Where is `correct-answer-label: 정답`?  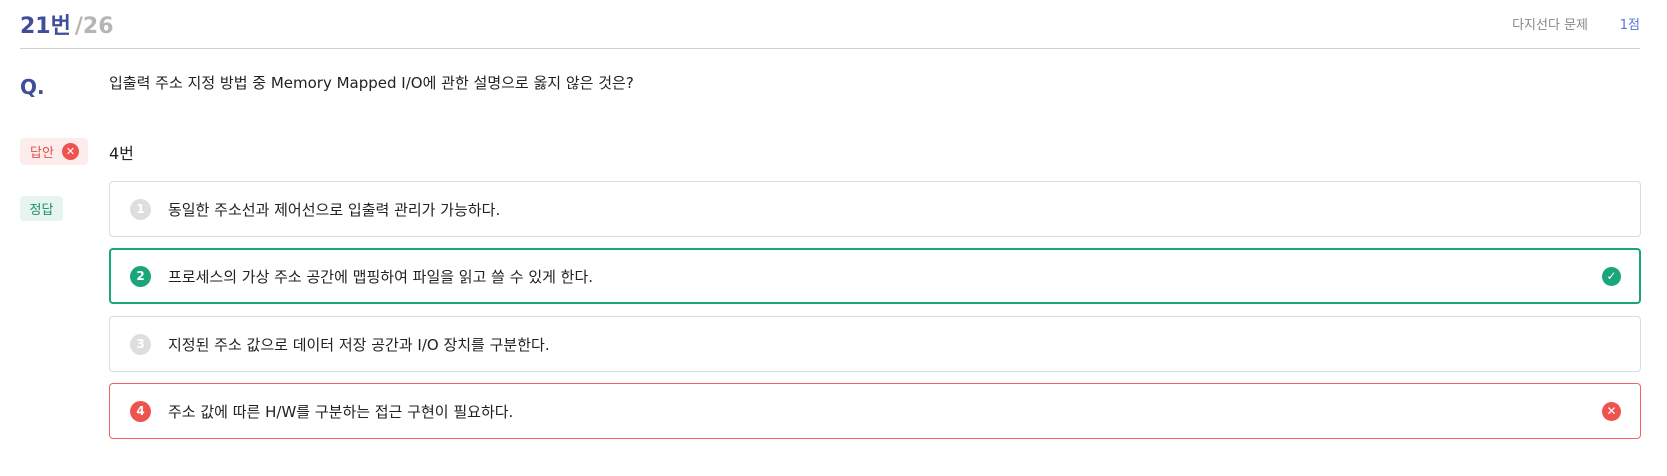
correct-answer-label: 정답 is located at coordinates (41, 210).